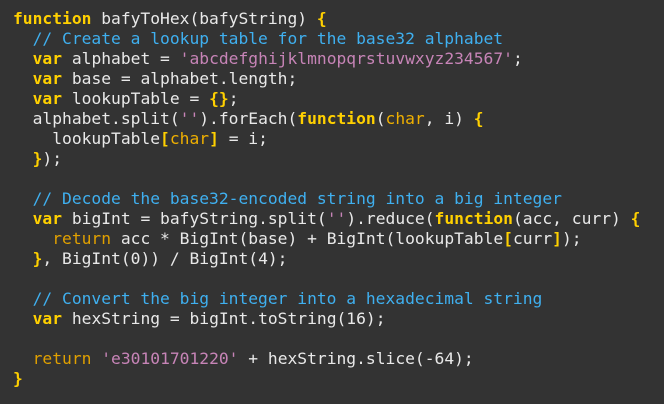 The image size is (664, 404). I want to click on brace-token: {}, so click(219, 98).